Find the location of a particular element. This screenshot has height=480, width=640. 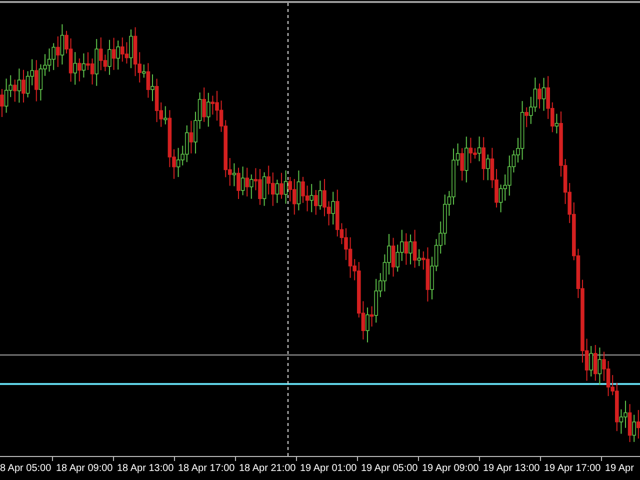

time-axis-label: 8 Apr 05:00 is located at coordinates (26, 468).